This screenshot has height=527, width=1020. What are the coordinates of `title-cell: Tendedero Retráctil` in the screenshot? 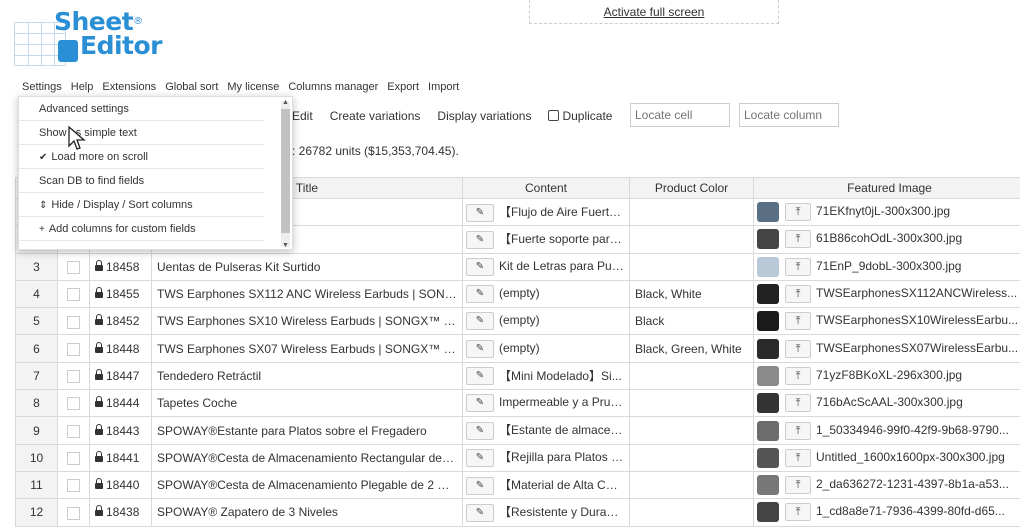 It's located at (307, 376).